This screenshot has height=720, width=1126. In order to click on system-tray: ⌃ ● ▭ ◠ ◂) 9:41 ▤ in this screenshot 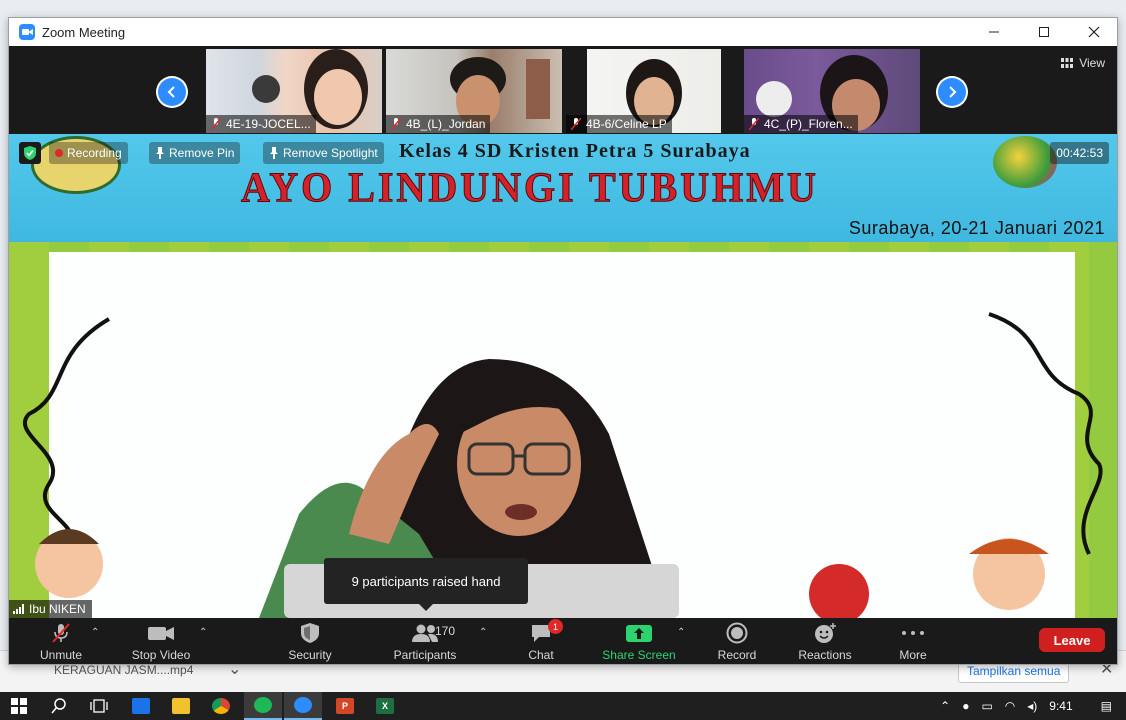, I will do `click(1030, 706)`.